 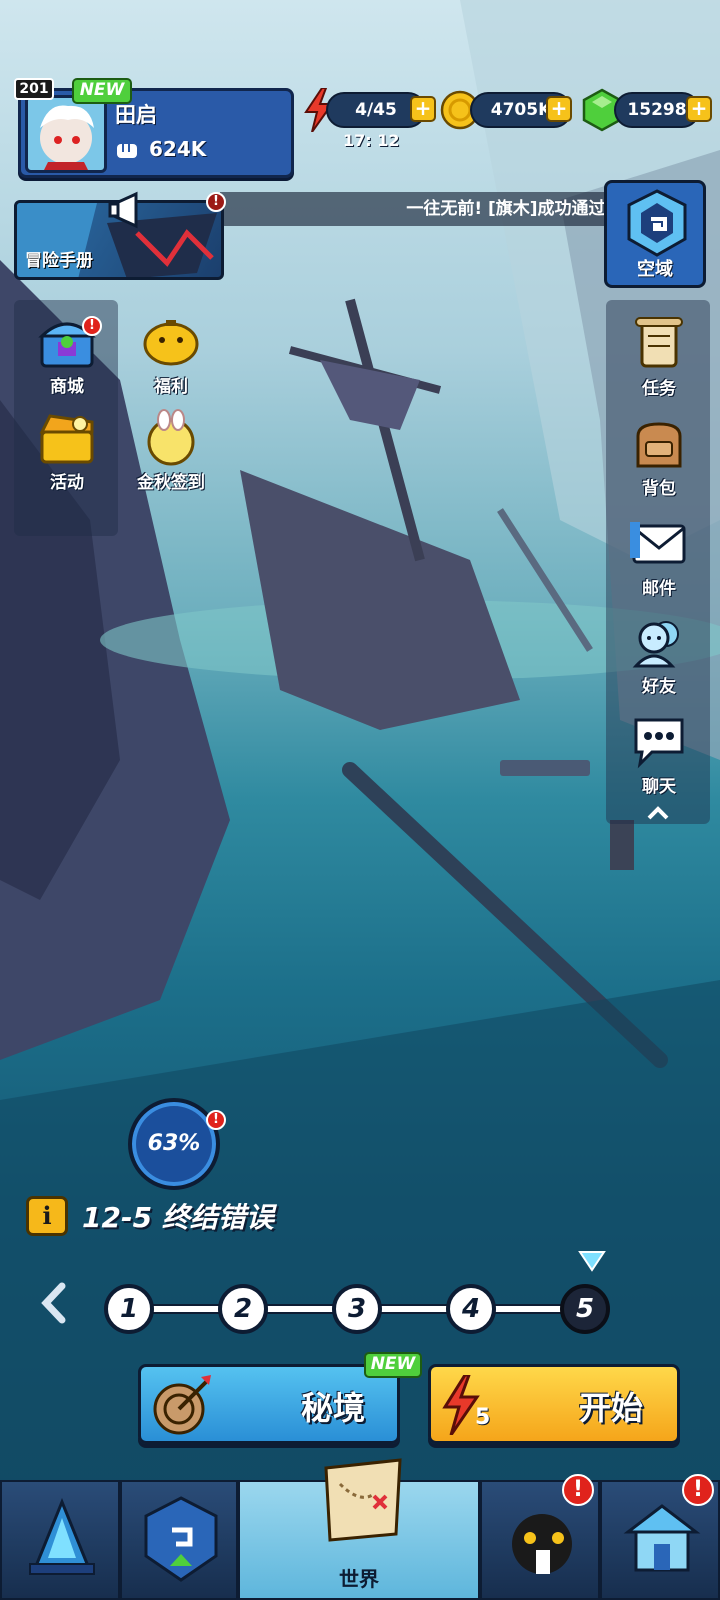 What do you see at coordinates (59, 261) in the screenshot?
I see `handbook-label: 冒险手册` at bounding box center [59, 261].